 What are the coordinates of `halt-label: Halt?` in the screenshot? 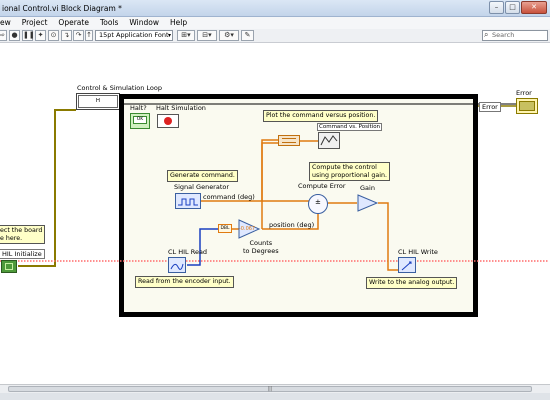 It's located at (138, 108).